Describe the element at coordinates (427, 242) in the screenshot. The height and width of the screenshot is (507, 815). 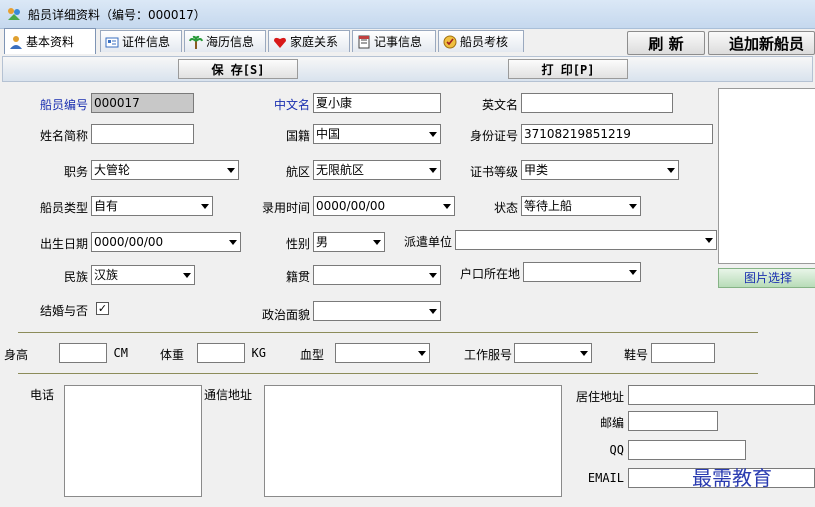
I see `dispatch-unit-label: 派遣单位` at that location.